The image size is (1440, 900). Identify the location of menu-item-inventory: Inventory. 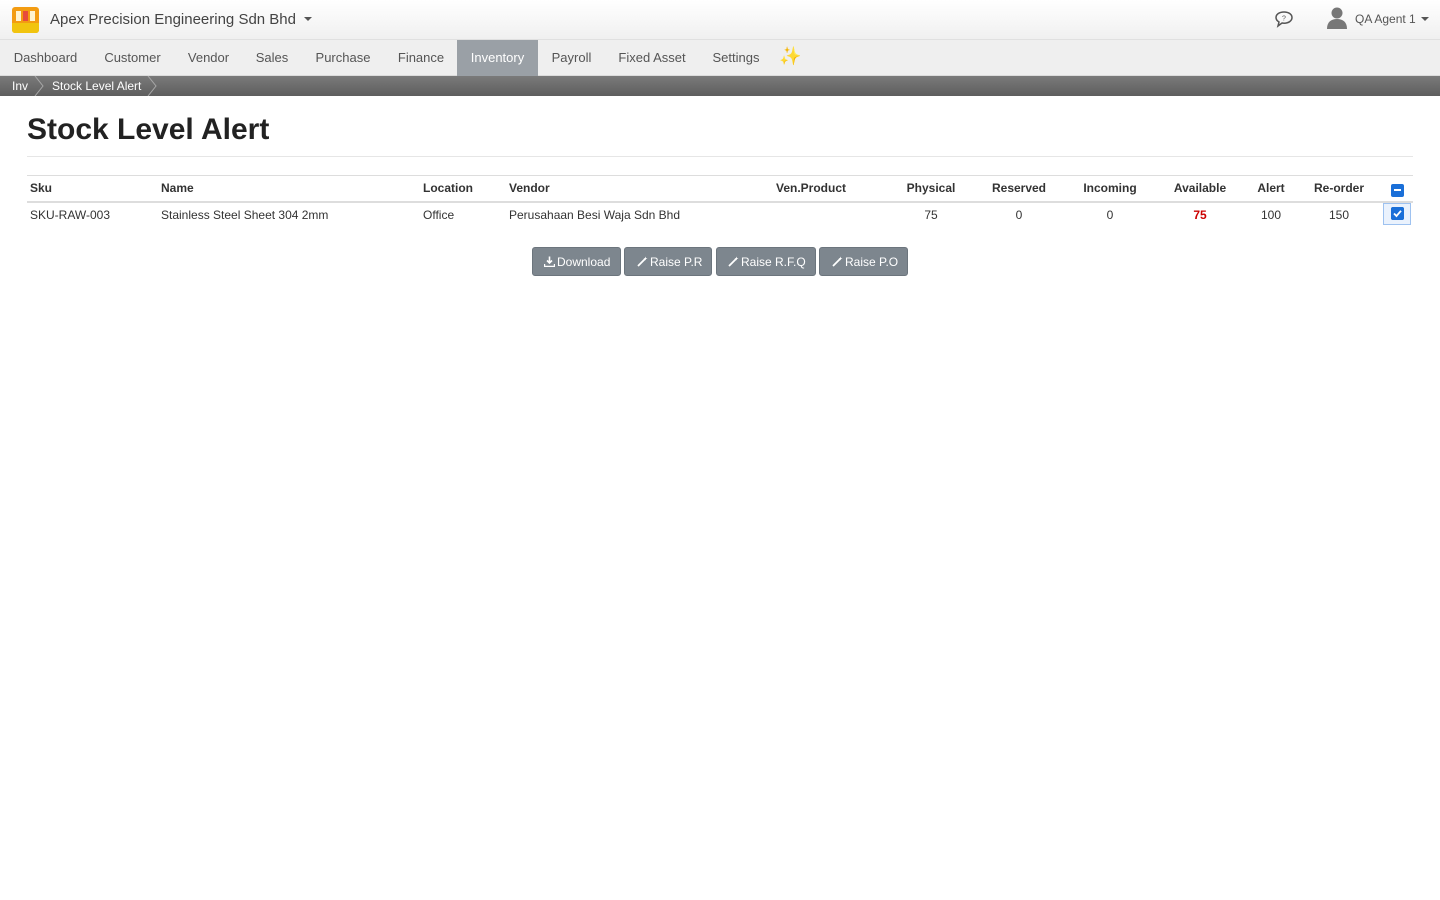
(497, 58).